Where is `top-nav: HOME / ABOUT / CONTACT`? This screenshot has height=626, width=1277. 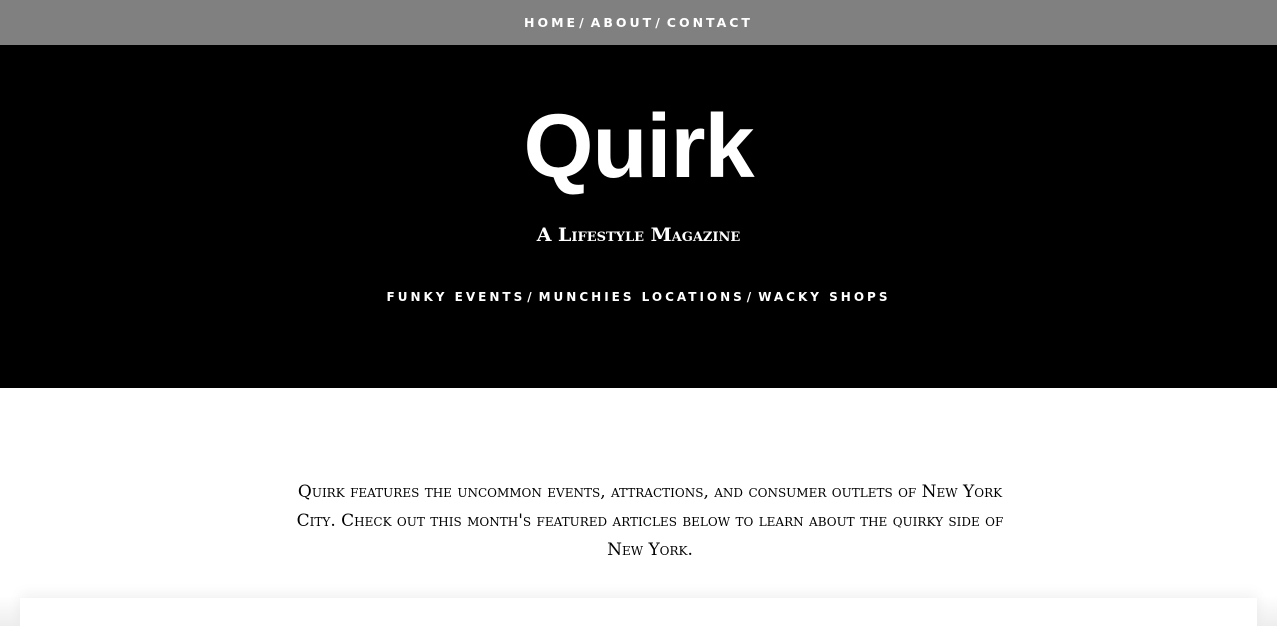 top-nav: HOME / ABOUT / CONTACT is located at coordinates (638, 22).